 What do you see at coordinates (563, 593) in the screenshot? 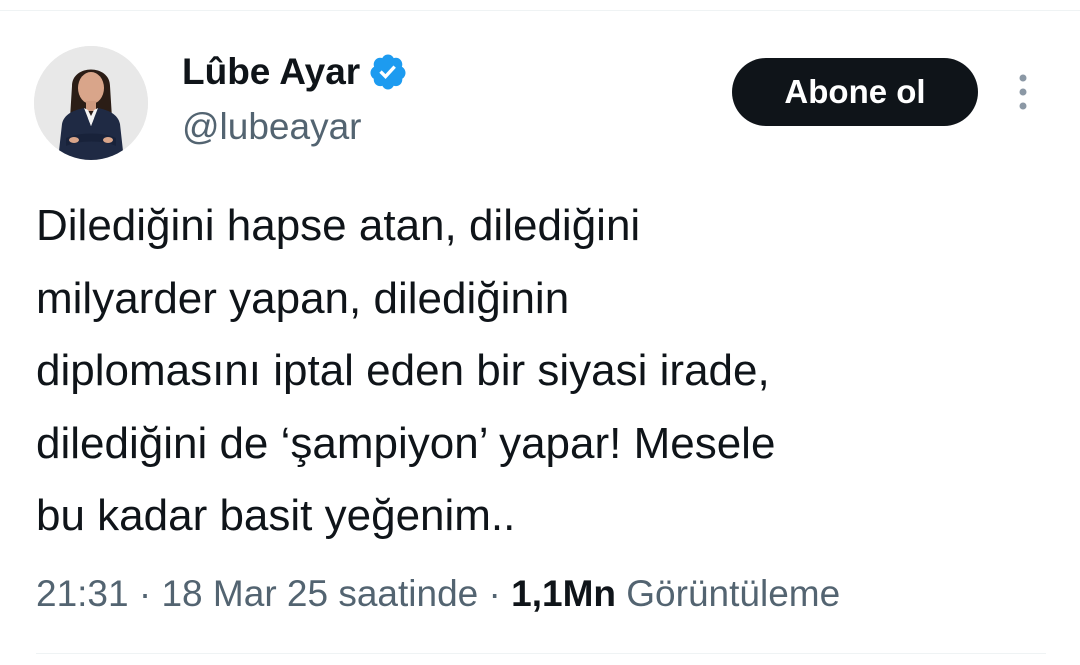
I see `views-count: 1,1Mn` at bounding box center [563, 593].